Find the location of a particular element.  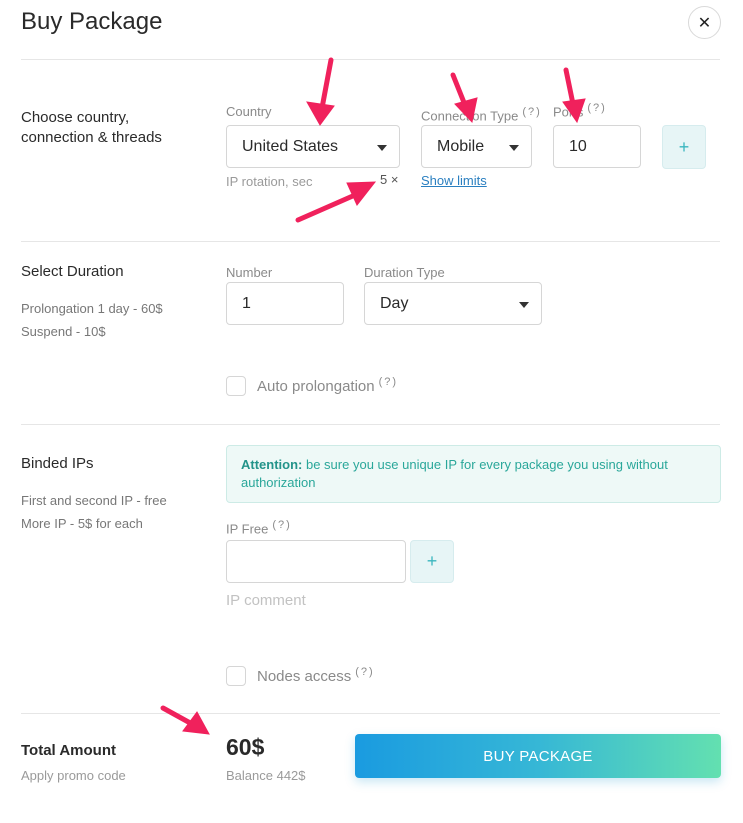

auto-prolongation-label: Auto prolongation (?) is located at coordinates (328, 385).